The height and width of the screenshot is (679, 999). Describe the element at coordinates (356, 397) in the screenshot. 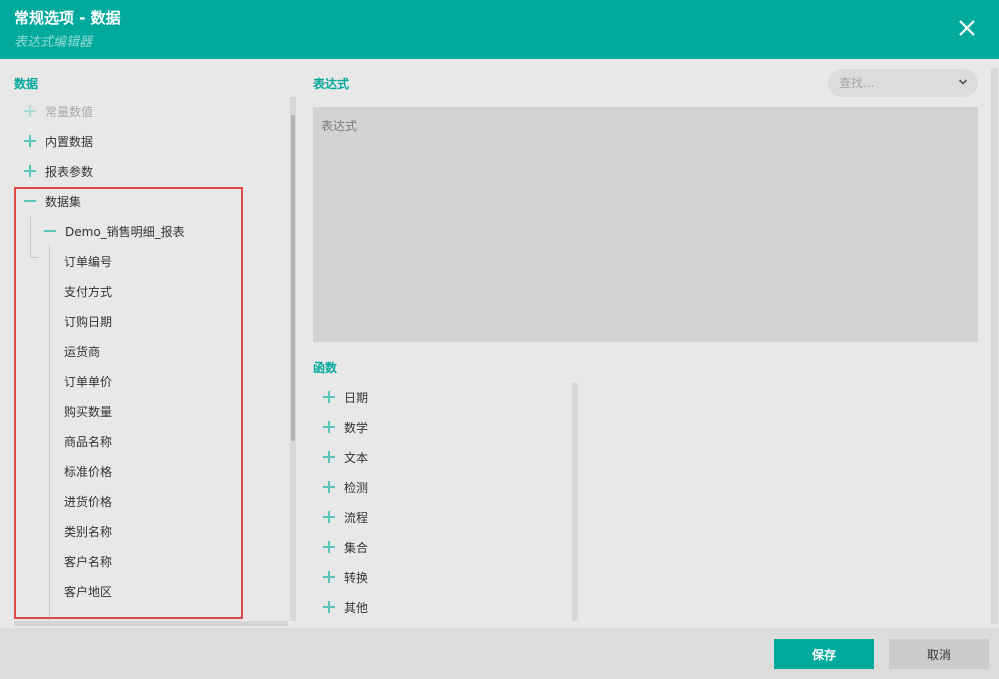

I see `function-group-label: 日期` at that location.